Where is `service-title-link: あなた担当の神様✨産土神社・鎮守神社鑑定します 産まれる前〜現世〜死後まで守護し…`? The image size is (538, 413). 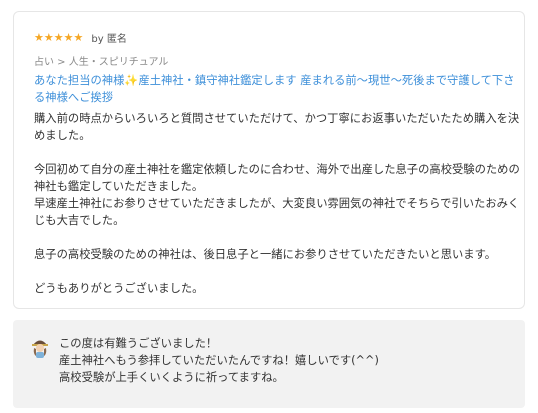 service-title-link: あなた担当の神様✨産土神社・鎮守神社鑑定します 産まれる前〜現世〜死後まで守護し… is located at coordinates (279, 89).